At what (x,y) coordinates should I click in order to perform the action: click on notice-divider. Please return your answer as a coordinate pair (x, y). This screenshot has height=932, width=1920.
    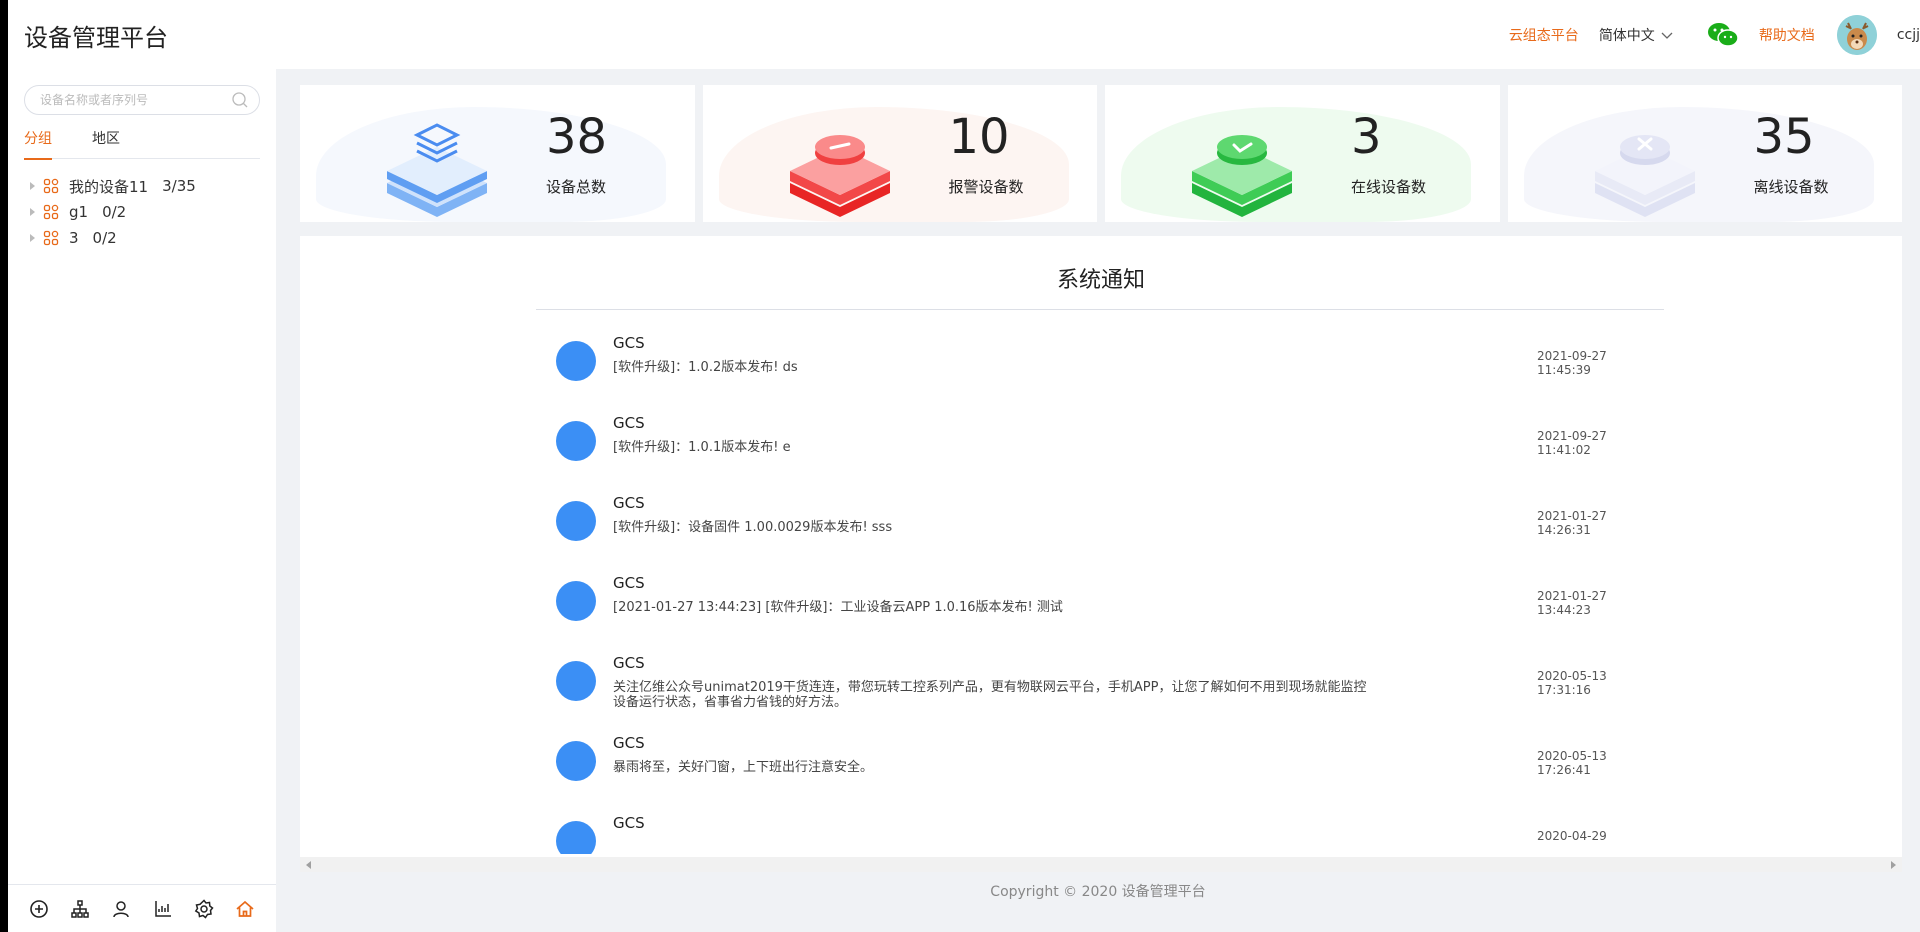
    Looking at the image, I should click on (1100, 309).